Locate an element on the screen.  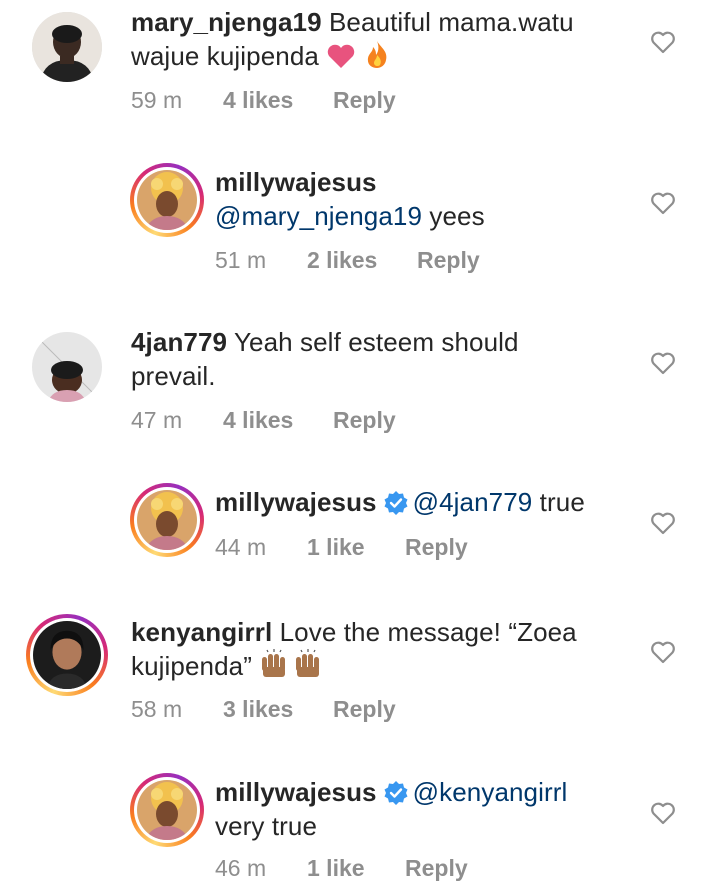
comment-text: 4jan779 Yeah self esteem should prevail. is located at coordinates (381, 359).